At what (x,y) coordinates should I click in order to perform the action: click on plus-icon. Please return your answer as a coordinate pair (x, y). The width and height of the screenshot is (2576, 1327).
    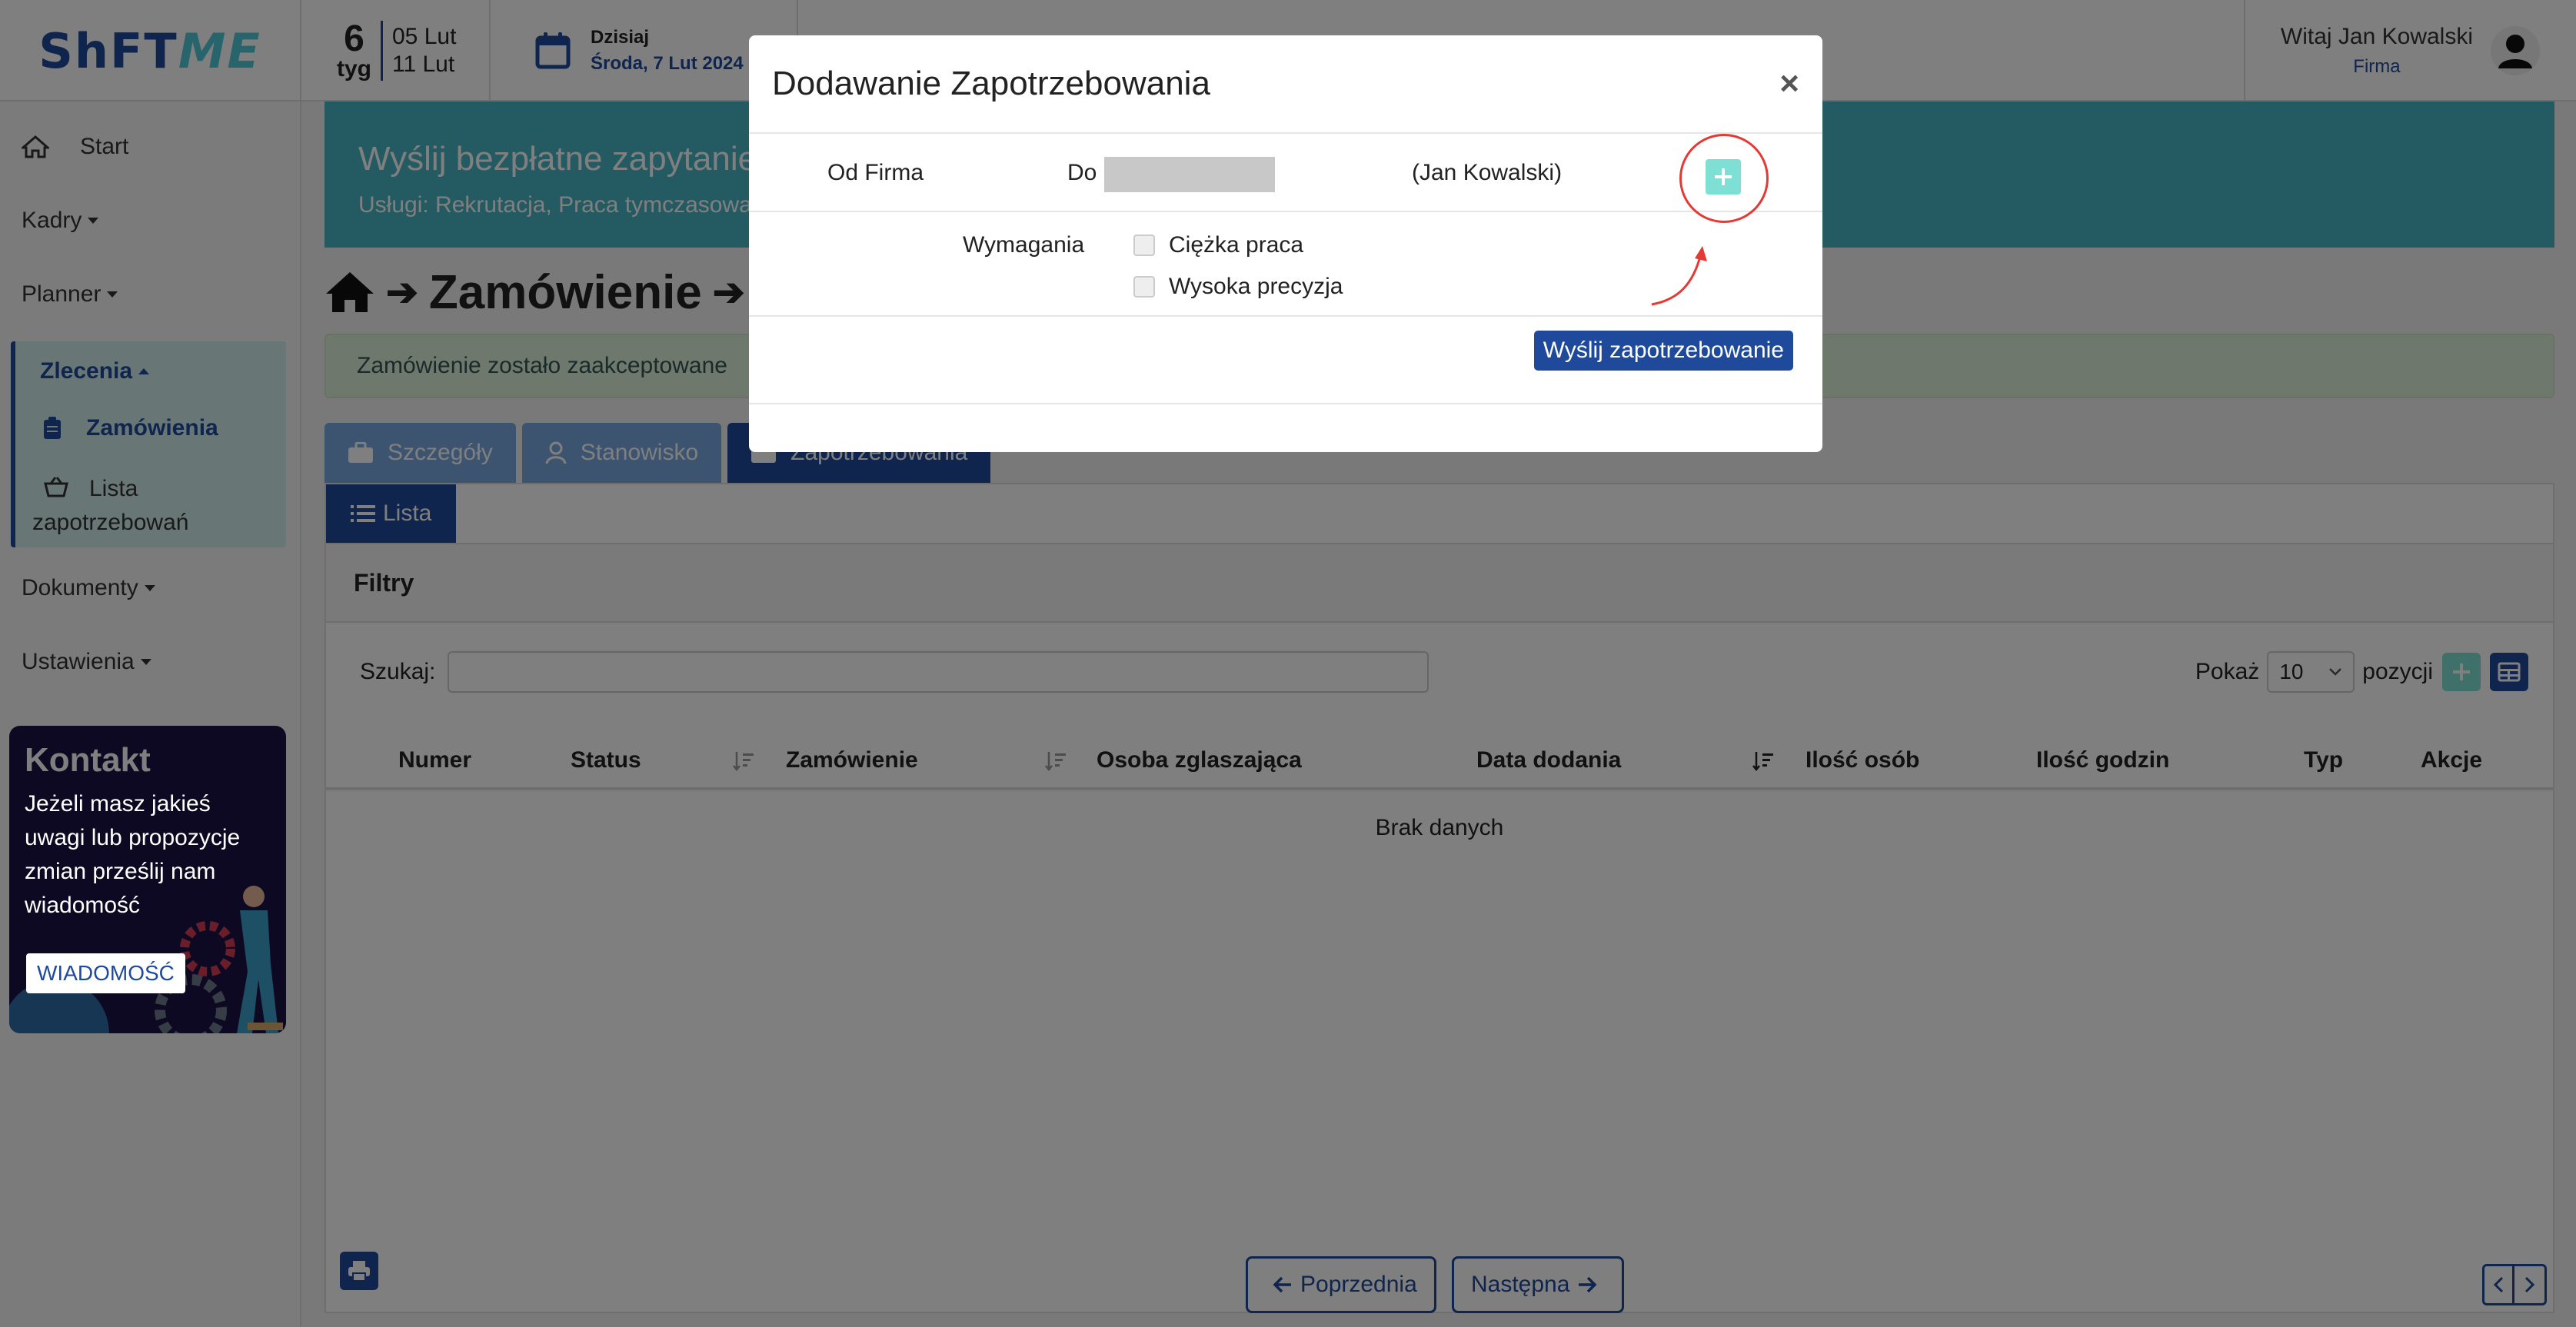
    Looking at the image, I should click on (1724, 176).